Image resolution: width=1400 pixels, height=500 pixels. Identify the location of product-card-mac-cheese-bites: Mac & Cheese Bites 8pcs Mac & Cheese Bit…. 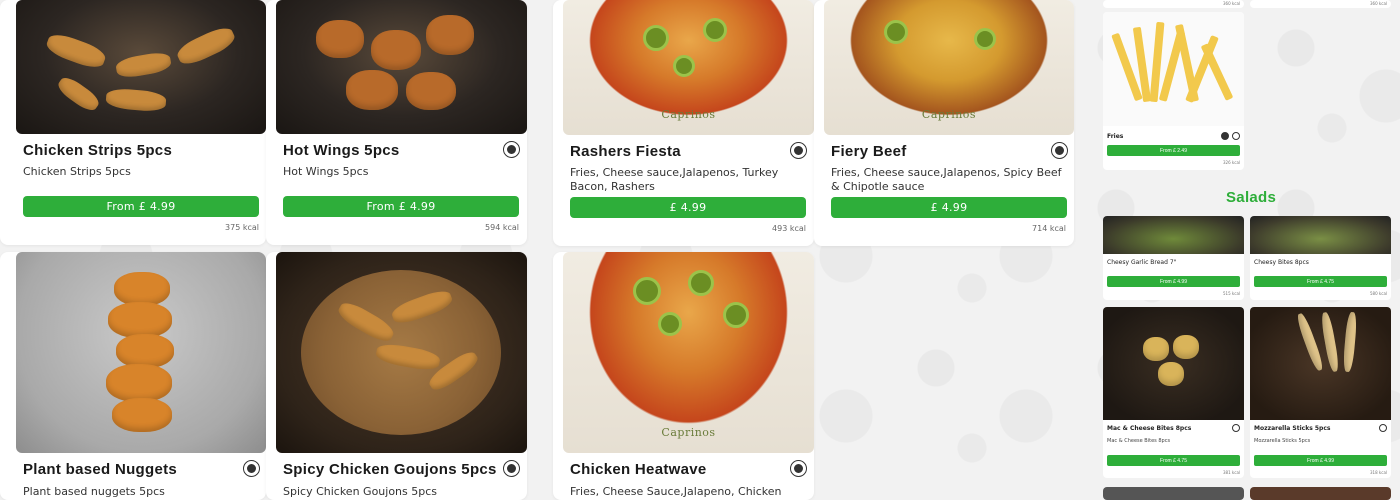
(1173, 392).